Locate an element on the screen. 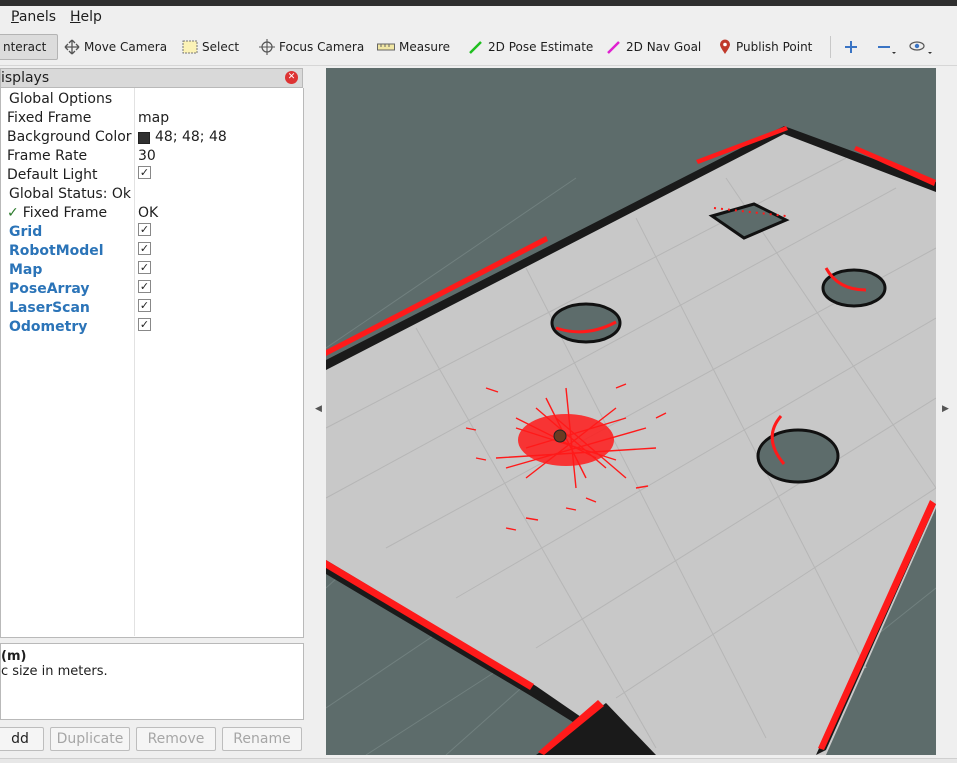 The height and width of the screenshot is (763, 957). measure-label: Measure is located at coordinates (424, 47).